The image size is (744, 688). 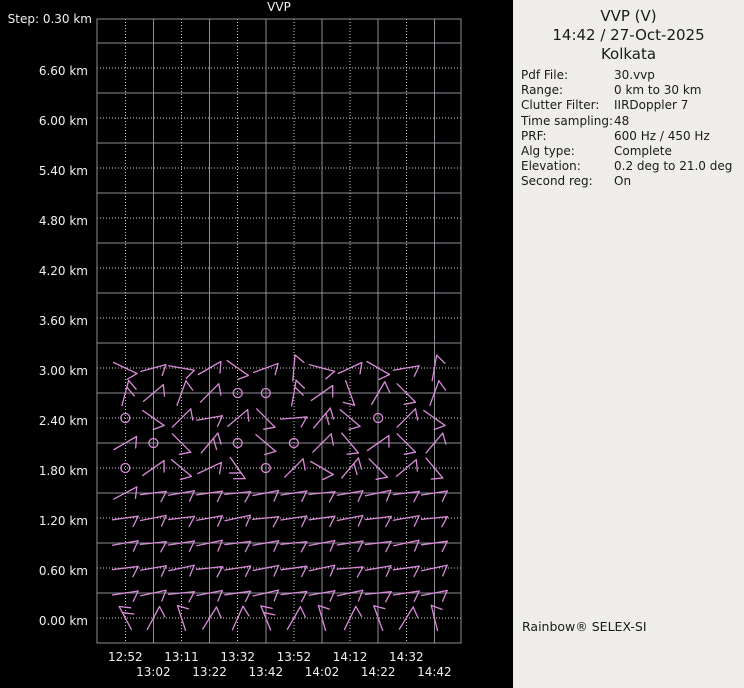 What do you see at coordinates (557, 181) in the screenshot?
I see `parameter-label: Second reg:` at bounding box center [557, 181].